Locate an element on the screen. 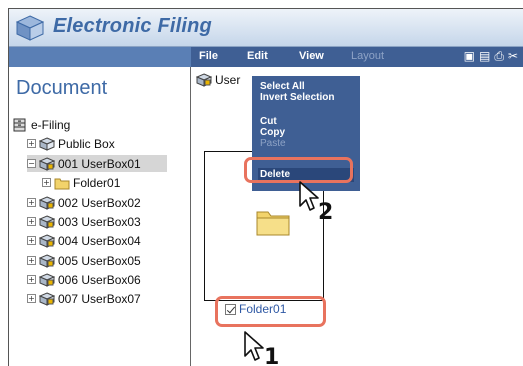  tree-item-public-box: + Public Box is located at coordinates (71, 143).